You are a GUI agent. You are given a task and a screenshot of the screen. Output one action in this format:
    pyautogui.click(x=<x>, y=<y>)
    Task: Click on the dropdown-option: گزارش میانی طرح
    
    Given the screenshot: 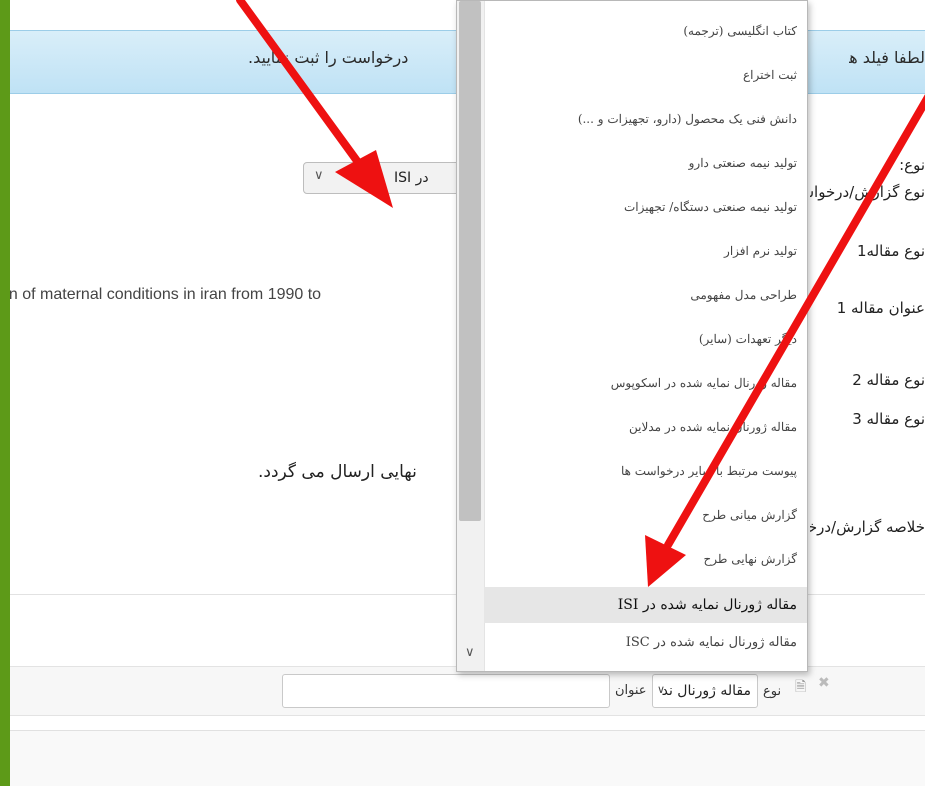 What is the action you would take?
    pyautogui.click(x=645, y=515)
    